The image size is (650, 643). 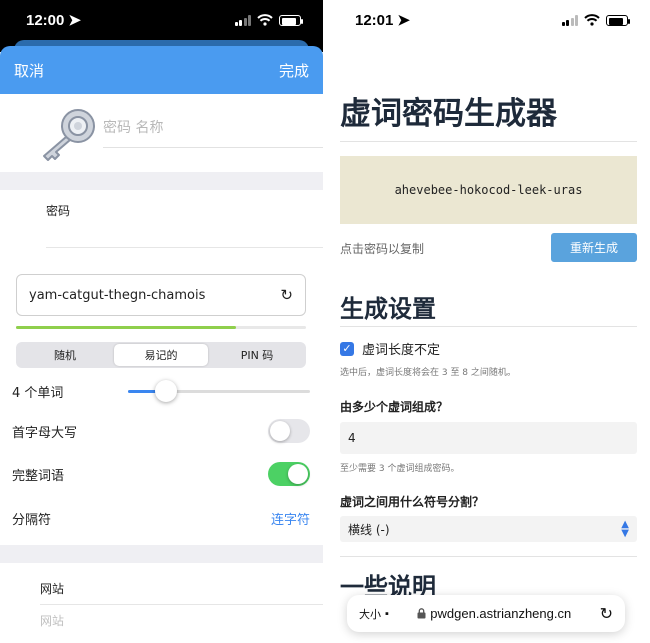 What do you see at coordinates (606, 614) in the screenshot?
I see `reload-icon: ↻` at bounding box center [606, 614].